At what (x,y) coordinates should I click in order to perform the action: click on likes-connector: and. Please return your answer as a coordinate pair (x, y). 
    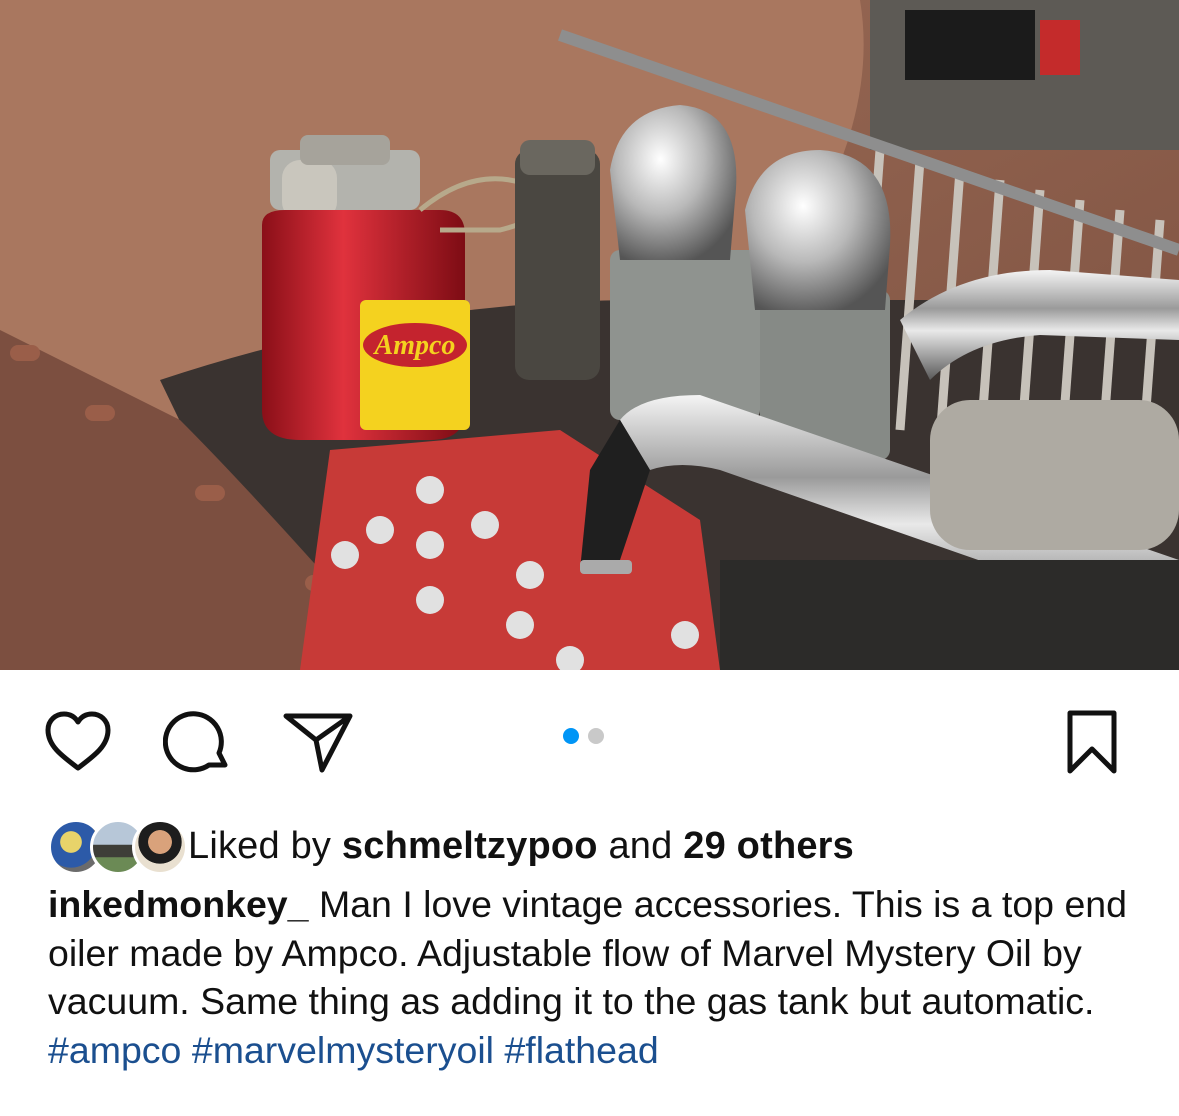
    Looking at the image, I should click on (640, 845).